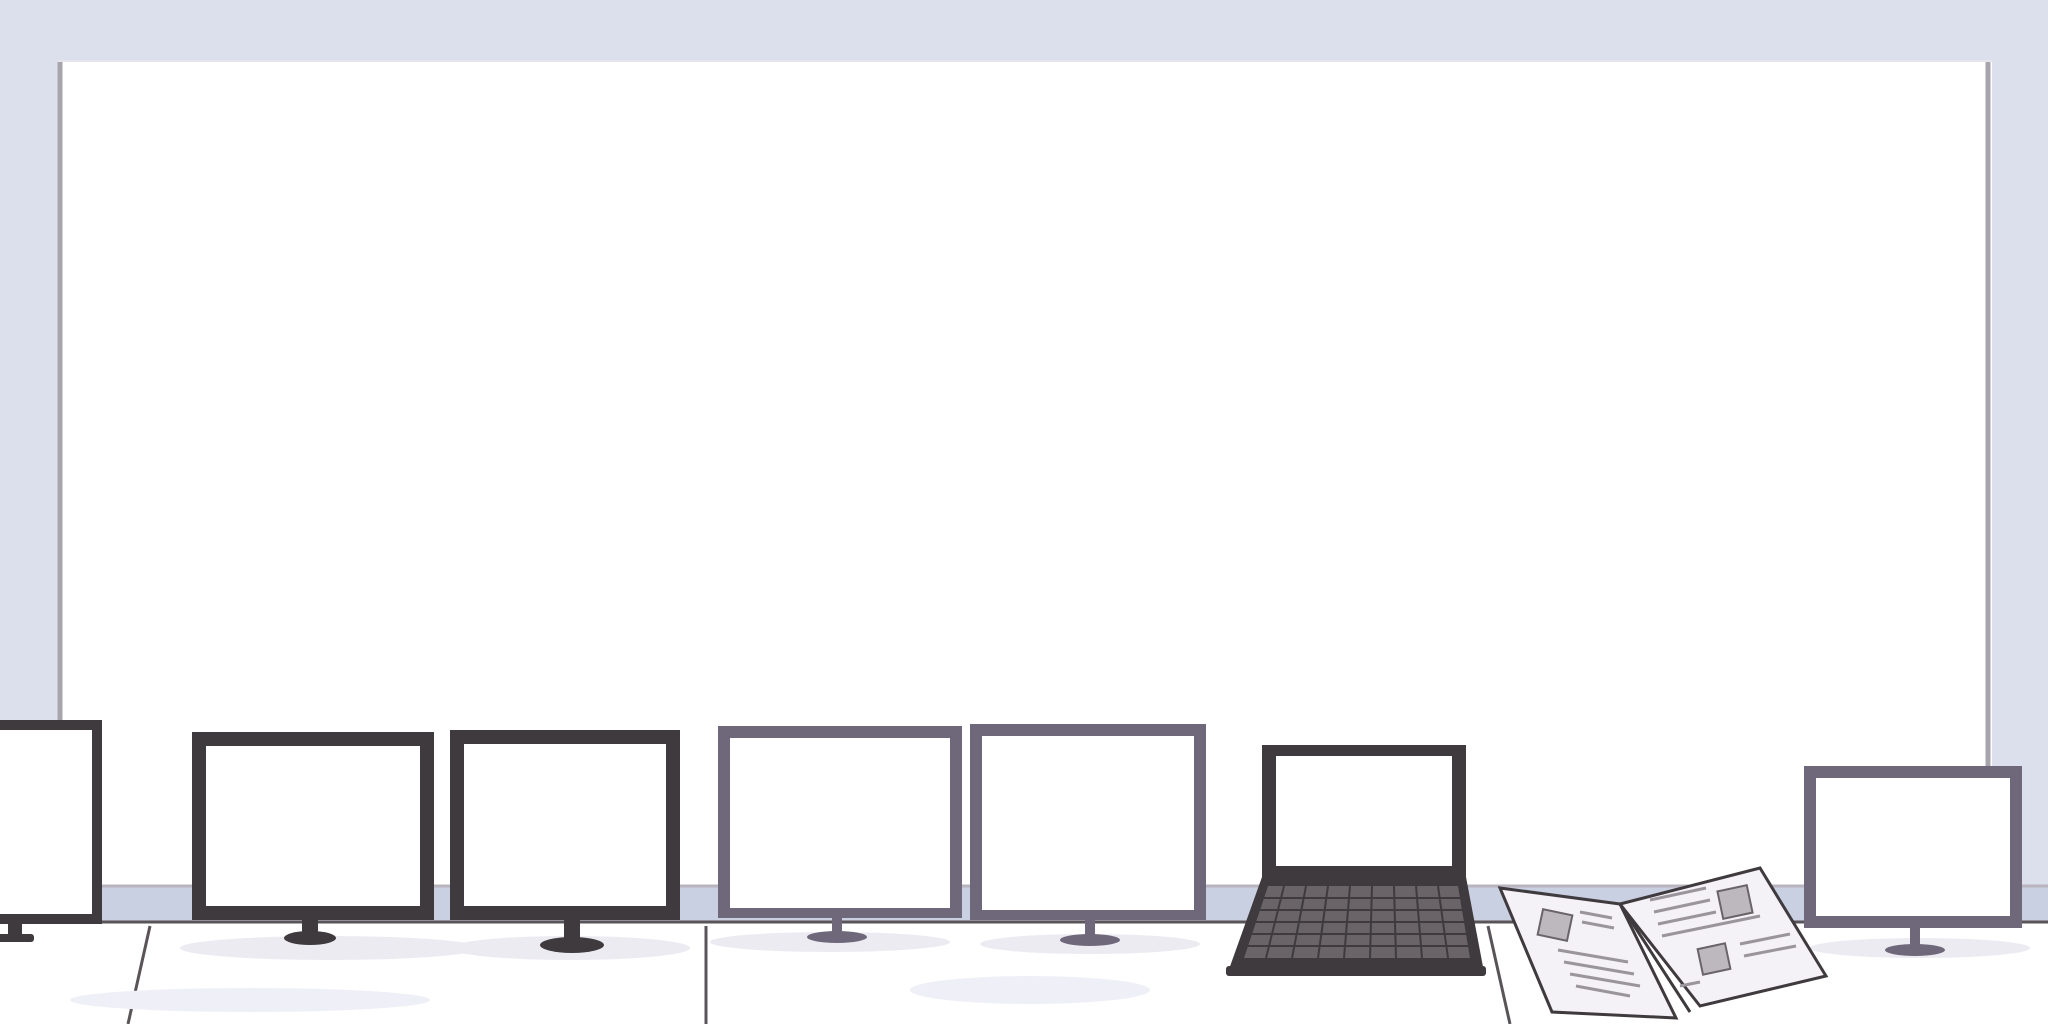  Describe the element at coordinates (1555, 925) in the screenshot. I see `magazine-photo-left` at that location.